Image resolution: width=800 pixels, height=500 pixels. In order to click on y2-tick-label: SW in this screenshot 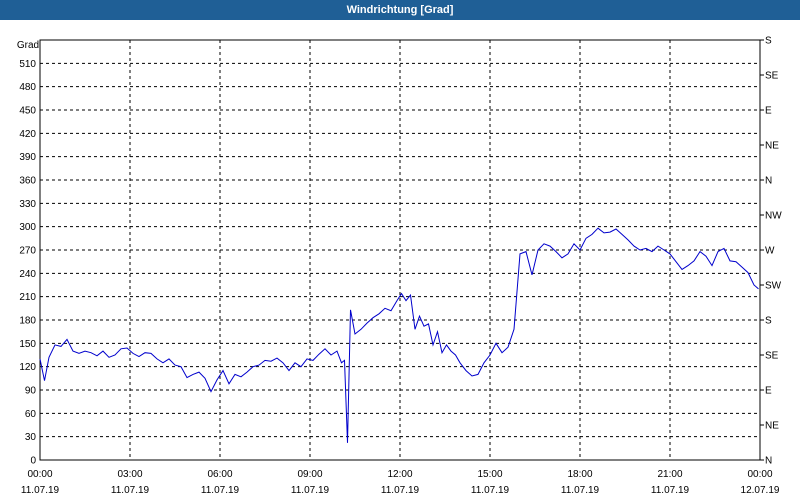, I will do `click(773, 286)`.